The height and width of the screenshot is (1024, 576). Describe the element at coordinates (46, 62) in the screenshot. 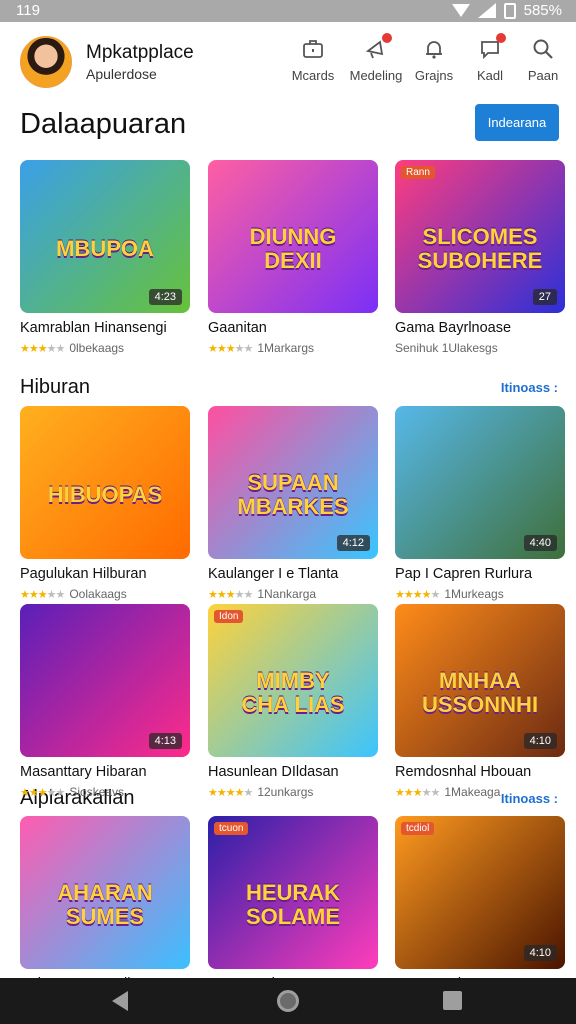

I see `avatar` at that location.